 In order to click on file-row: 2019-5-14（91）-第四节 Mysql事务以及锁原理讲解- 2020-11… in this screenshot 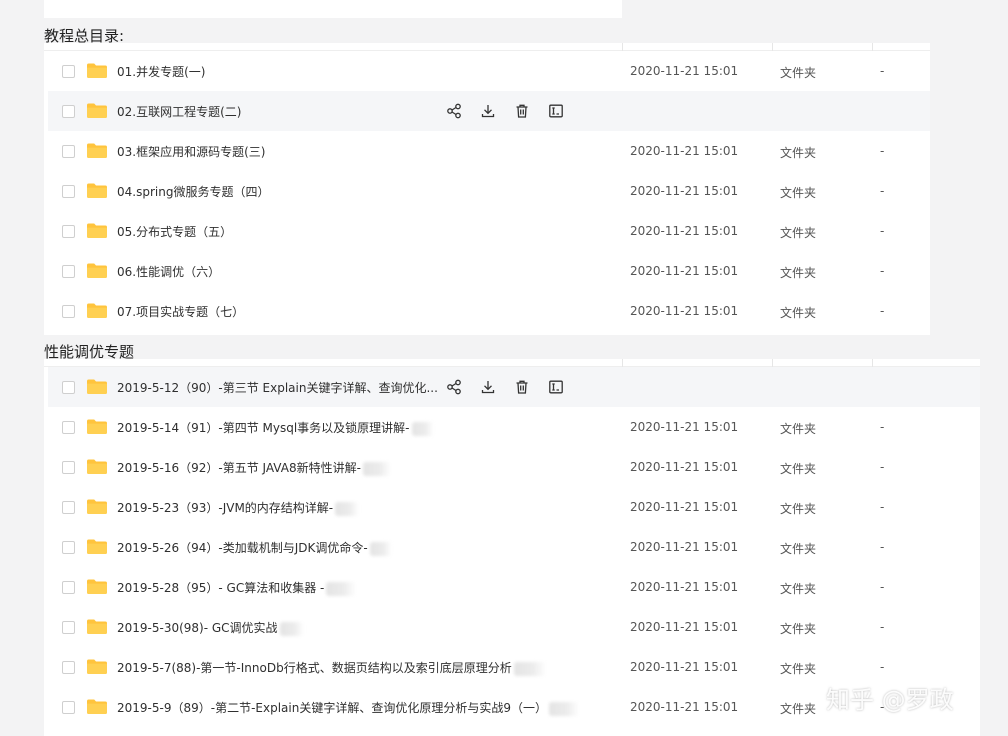, I will do `click(514, 427)`.